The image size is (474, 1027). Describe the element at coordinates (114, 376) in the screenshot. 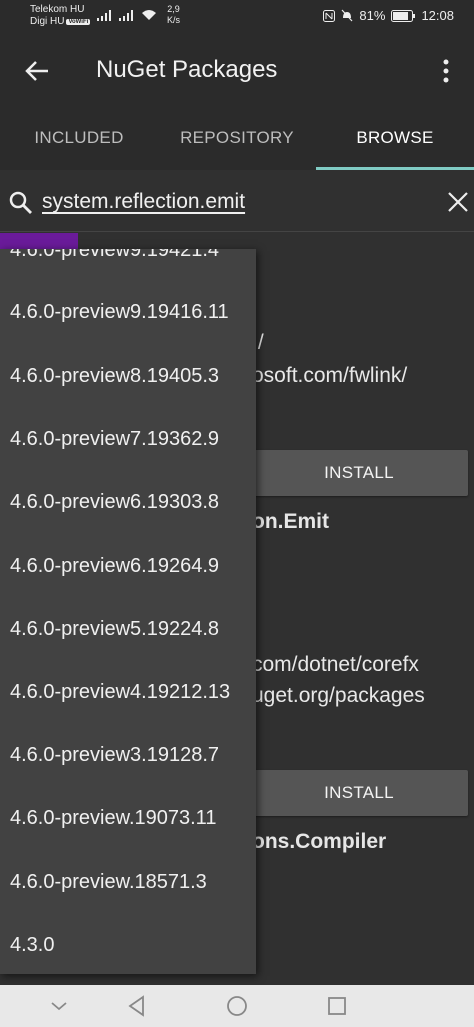

I see `version-option: 4.6.0-preview8.19405.3` at that location.